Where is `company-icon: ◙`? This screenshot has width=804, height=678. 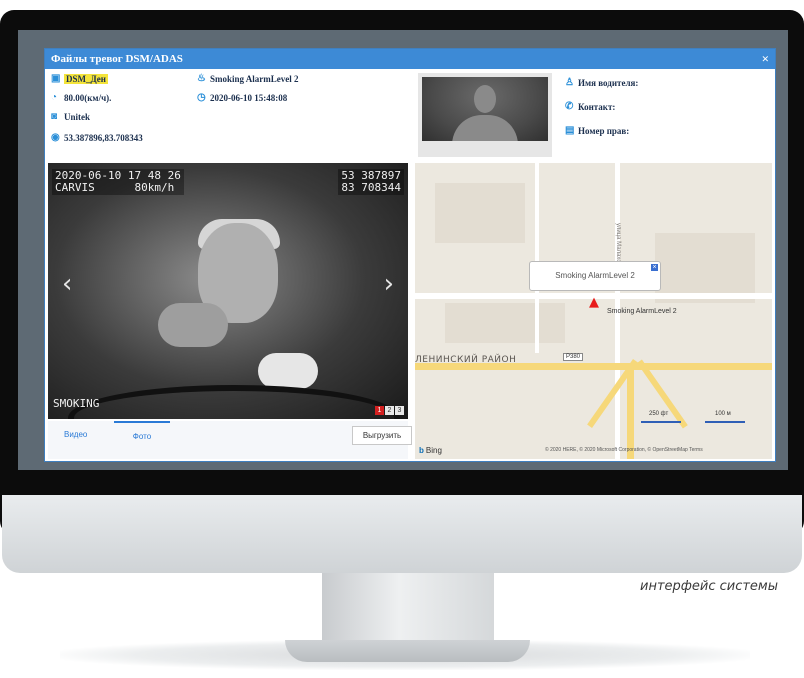
company-icon: ◙ is located at coordinates (54, 116).